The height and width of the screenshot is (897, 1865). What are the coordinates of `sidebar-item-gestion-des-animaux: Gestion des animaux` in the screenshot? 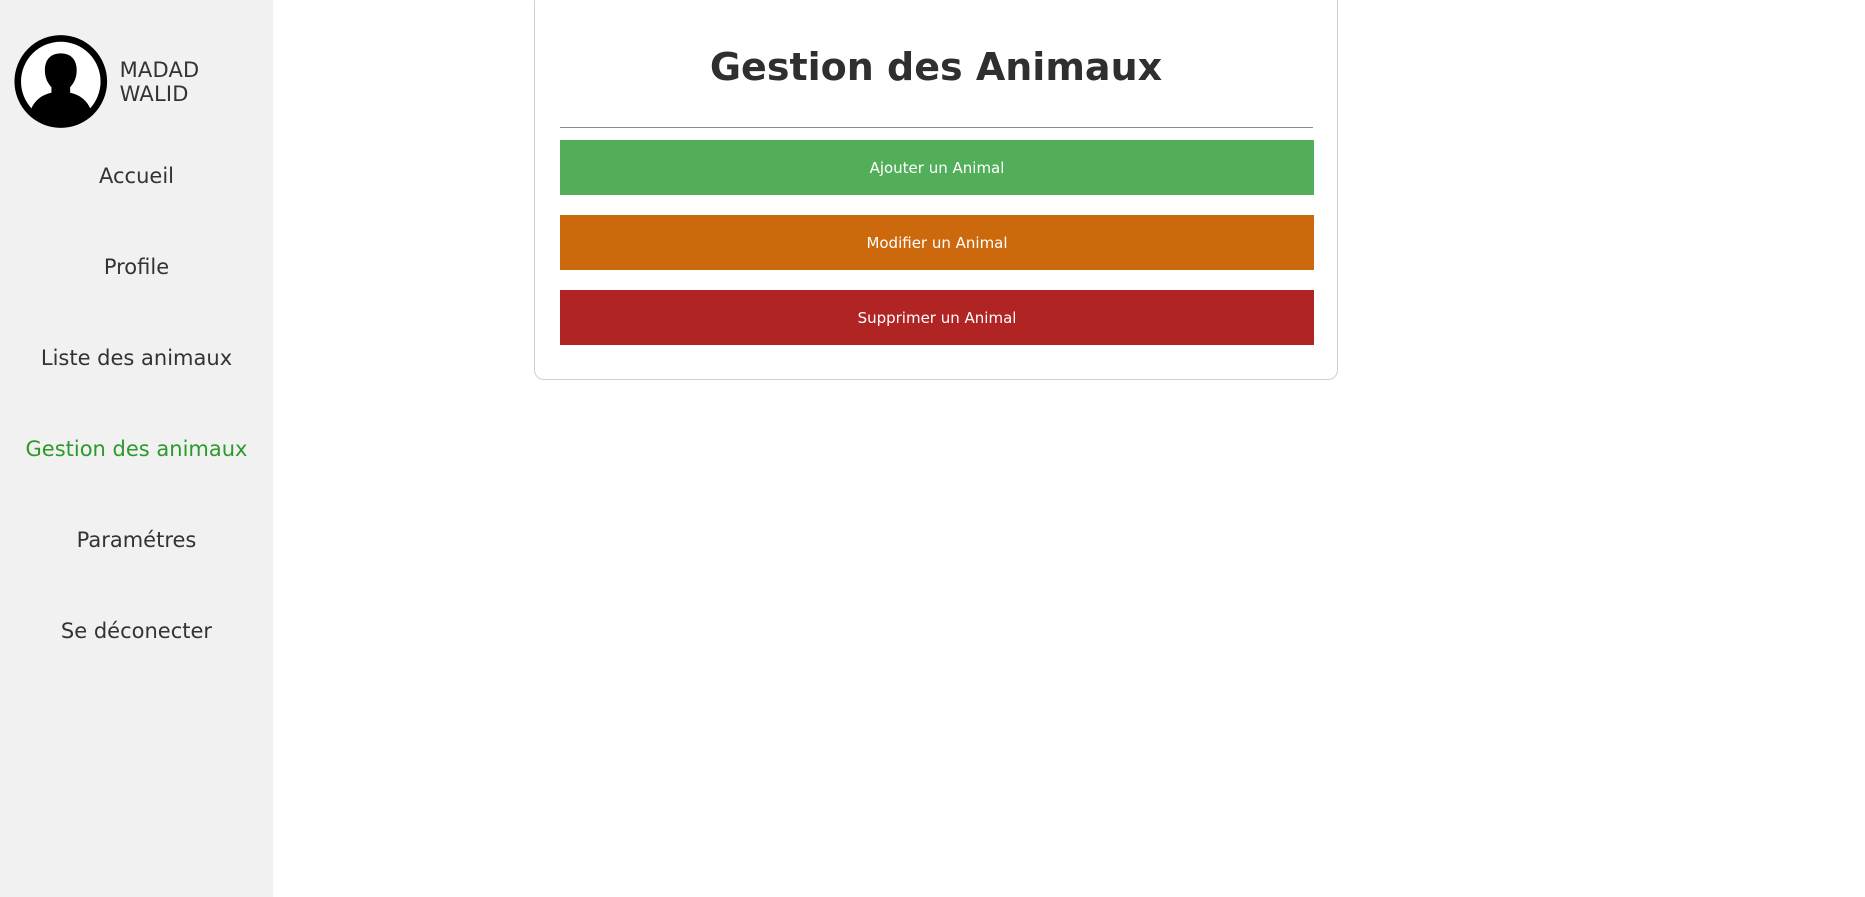 It's located at (136, 449).